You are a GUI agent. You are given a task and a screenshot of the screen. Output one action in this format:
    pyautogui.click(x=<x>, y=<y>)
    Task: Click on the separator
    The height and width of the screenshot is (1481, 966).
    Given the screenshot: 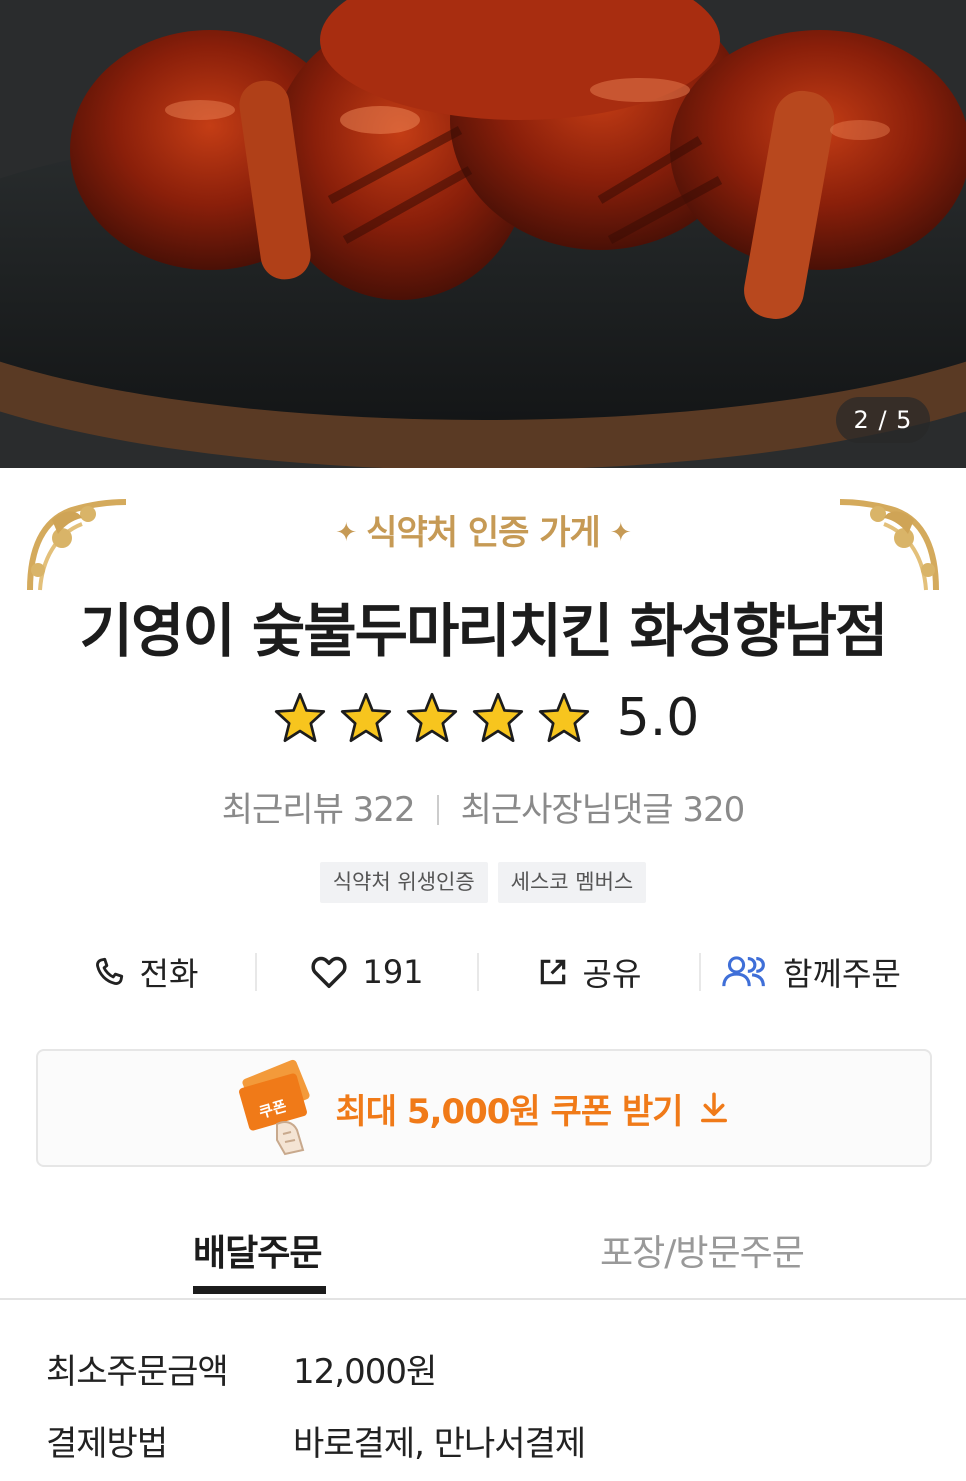 What is the action you would take?
    pyautogui.click(x=437, y=810)
    